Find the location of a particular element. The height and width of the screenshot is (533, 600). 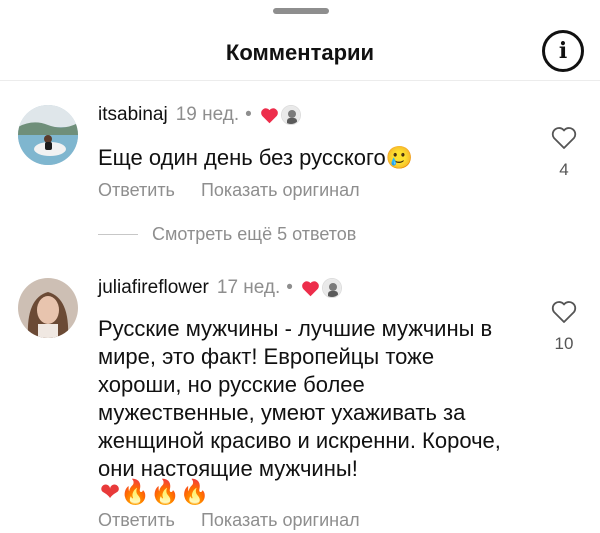

crying-smile-emoji-icon: 🥲 is located at coordinates (399, 157).